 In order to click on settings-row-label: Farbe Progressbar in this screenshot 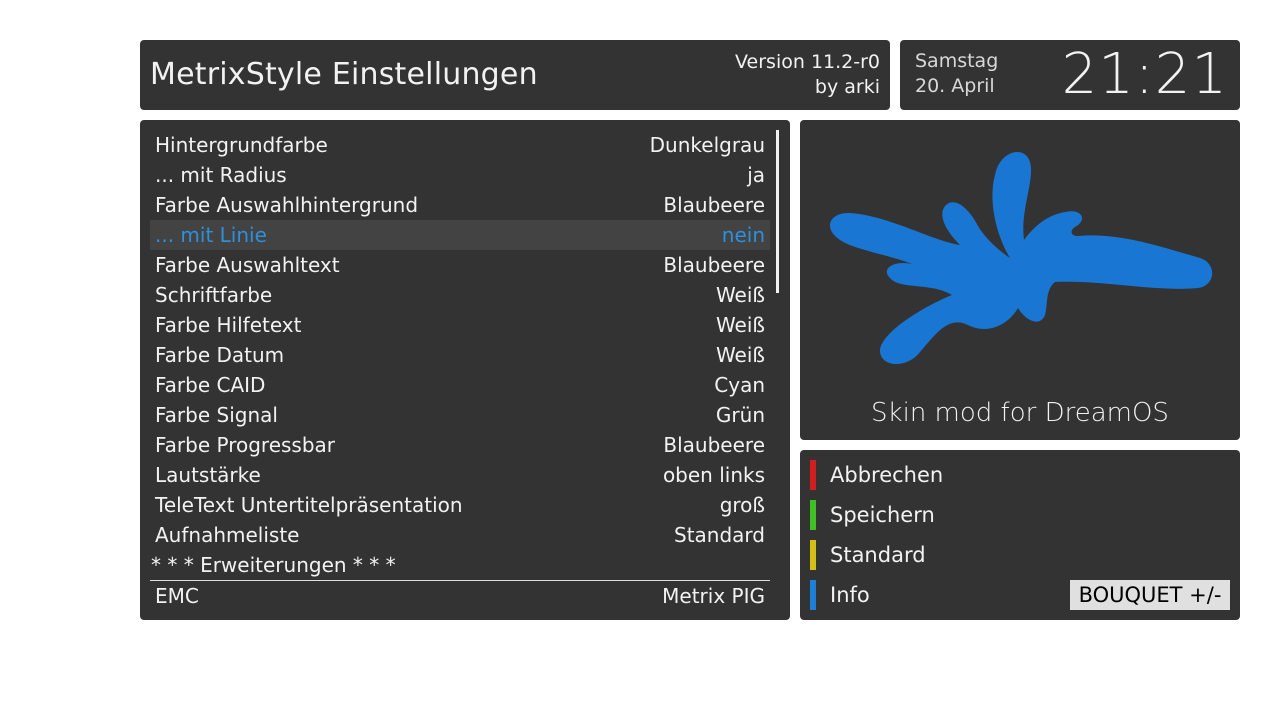, I will do `click(245, 445)`.